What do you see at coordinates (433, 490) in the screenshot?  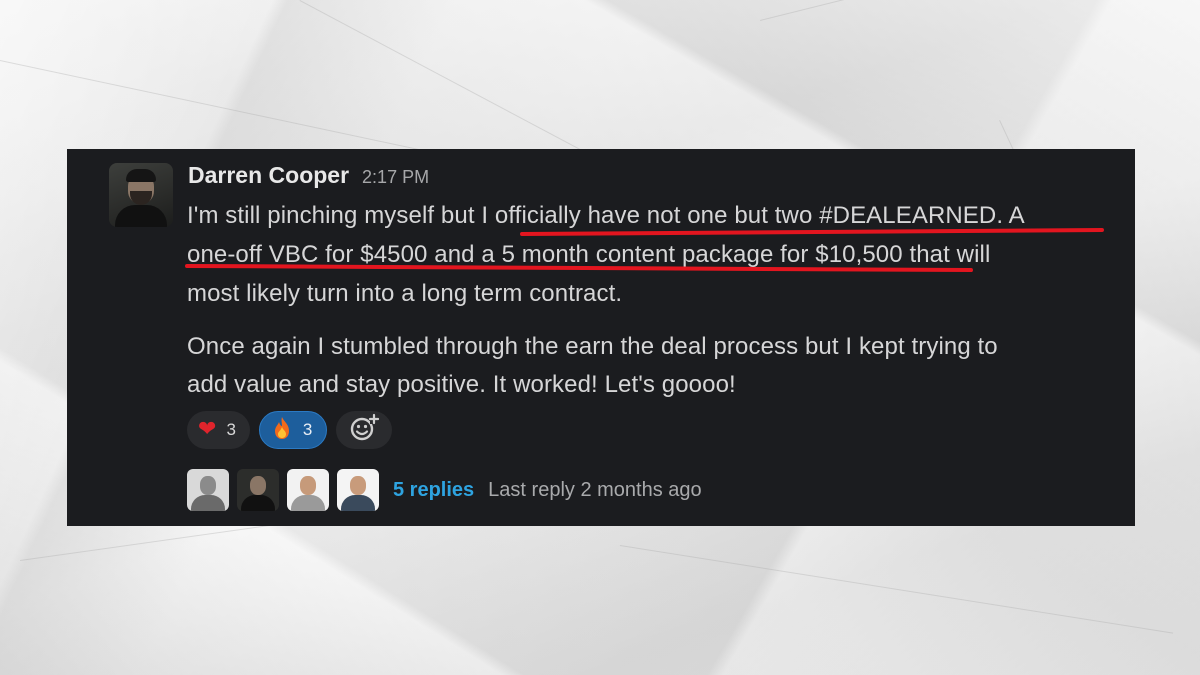 I see `replies-link: 5 replies` at bounding box center [433, 490].